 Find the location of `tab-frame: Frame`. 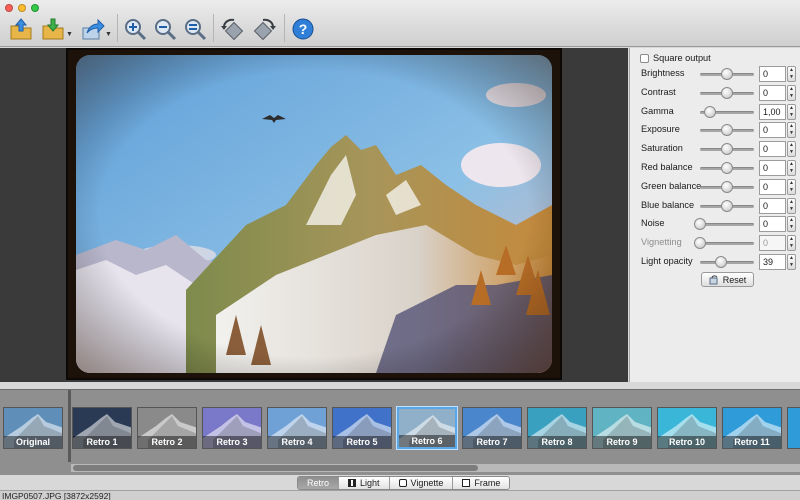

tab-frame: Frame is located at coordinates (481, 483).